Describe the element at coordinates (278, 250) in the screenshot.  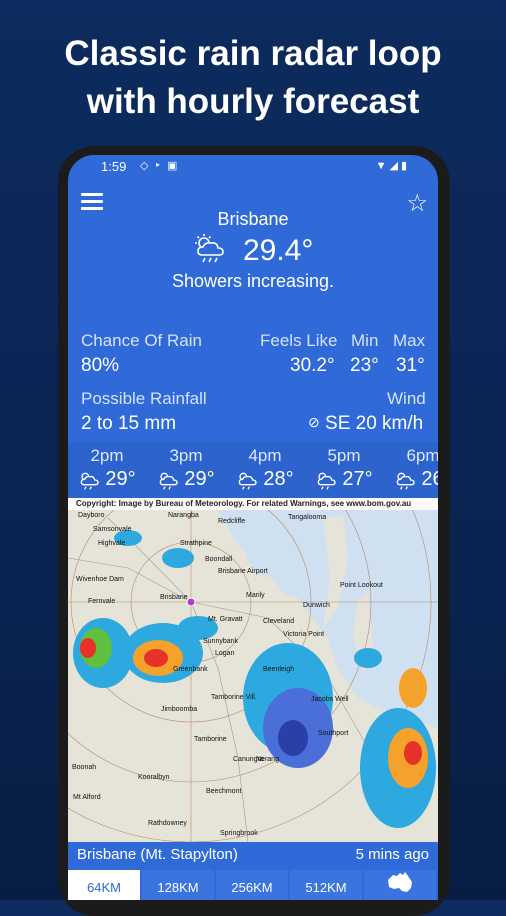
I see `temperature-value: 29.4°` at that location.